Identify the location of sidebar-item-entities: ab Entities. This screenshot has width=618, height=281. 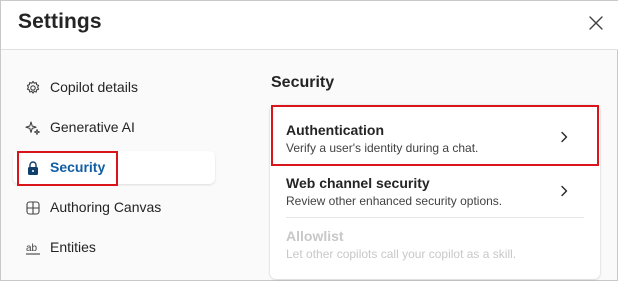
(114, 247).